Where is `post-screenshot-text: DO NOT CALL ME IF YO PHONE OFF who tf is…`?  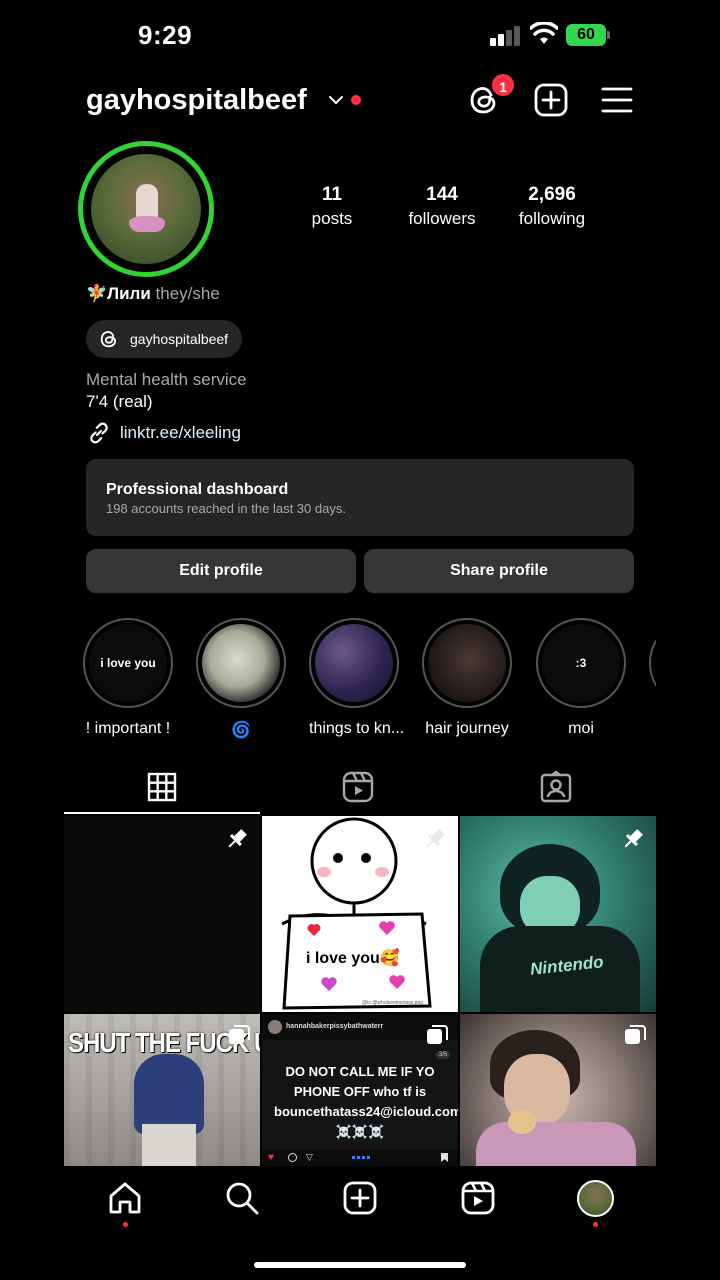 post-screenshot-text: DO NOT CALL ME IF YO PHONE OFF who tf is… is located at coordinates (366, 1101).